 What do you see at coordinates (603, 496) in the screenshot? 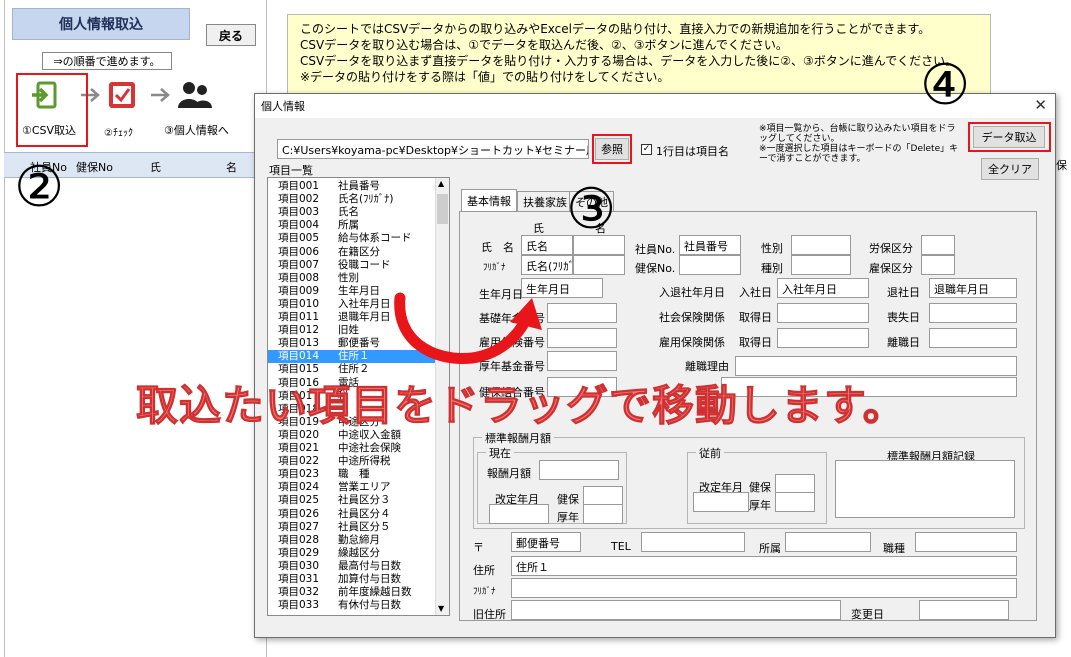
I see `kenpo-field` at bounding box center [603, 496].